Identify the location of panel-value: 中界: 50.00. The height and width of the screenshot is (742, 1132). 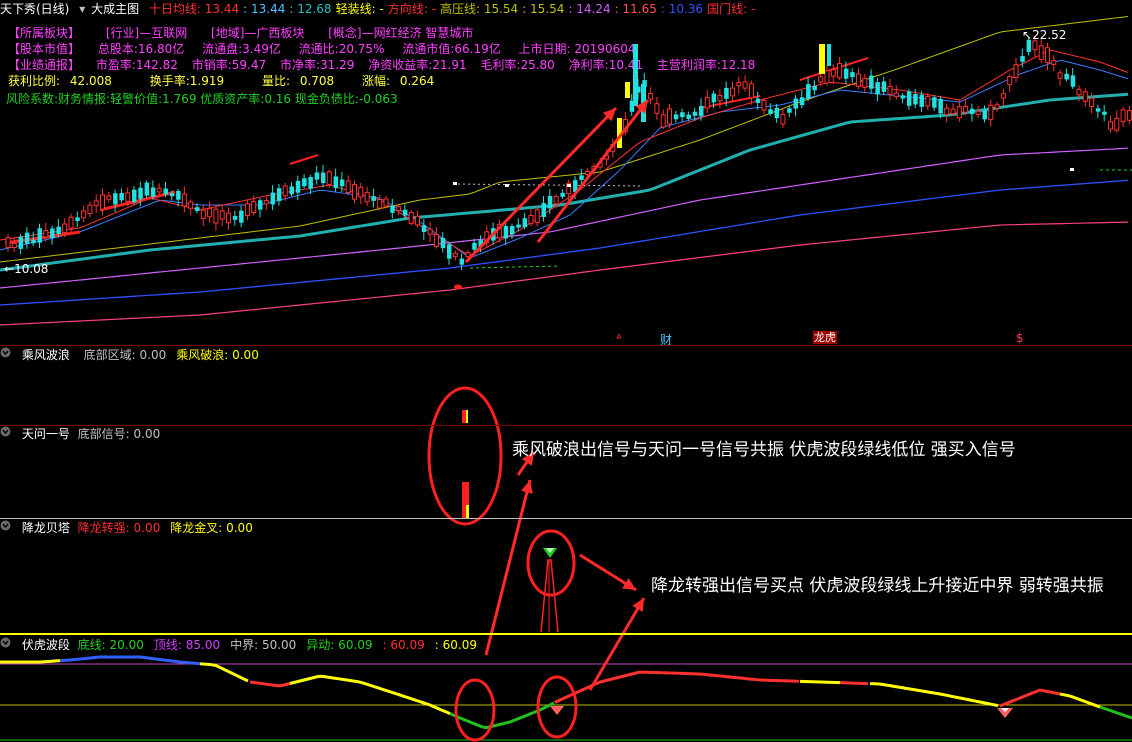
(263, 645).